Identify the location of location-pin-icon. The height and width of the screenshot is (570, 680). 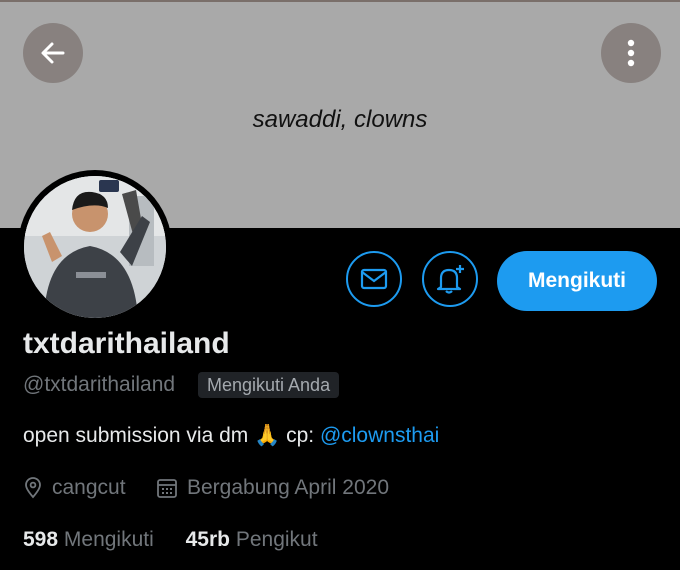
(33, 488).